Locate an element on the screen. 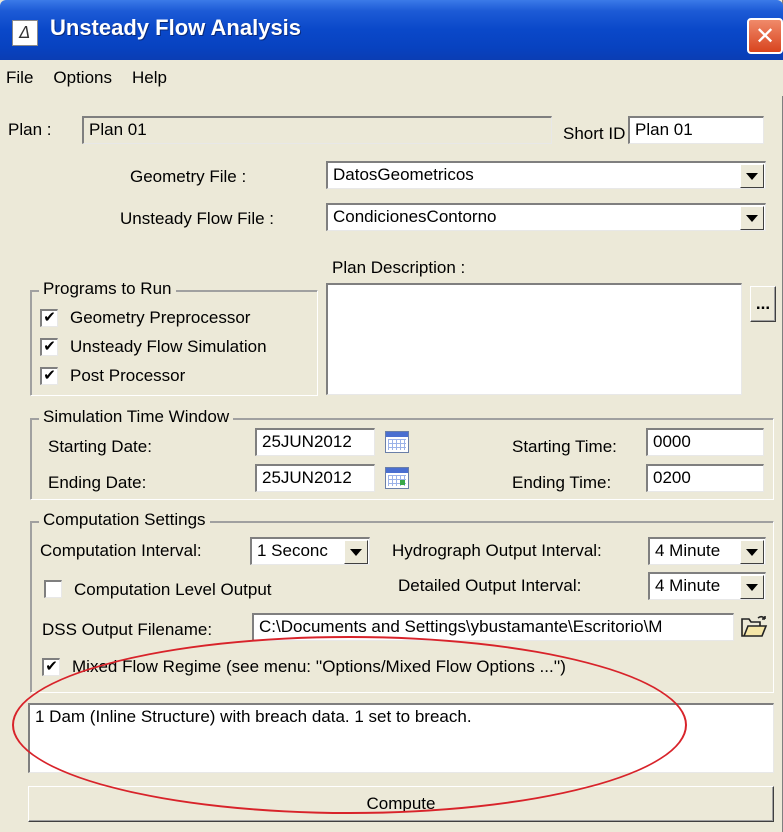  plan-name-field: Plan 01 is located at coordinates (317, 130).